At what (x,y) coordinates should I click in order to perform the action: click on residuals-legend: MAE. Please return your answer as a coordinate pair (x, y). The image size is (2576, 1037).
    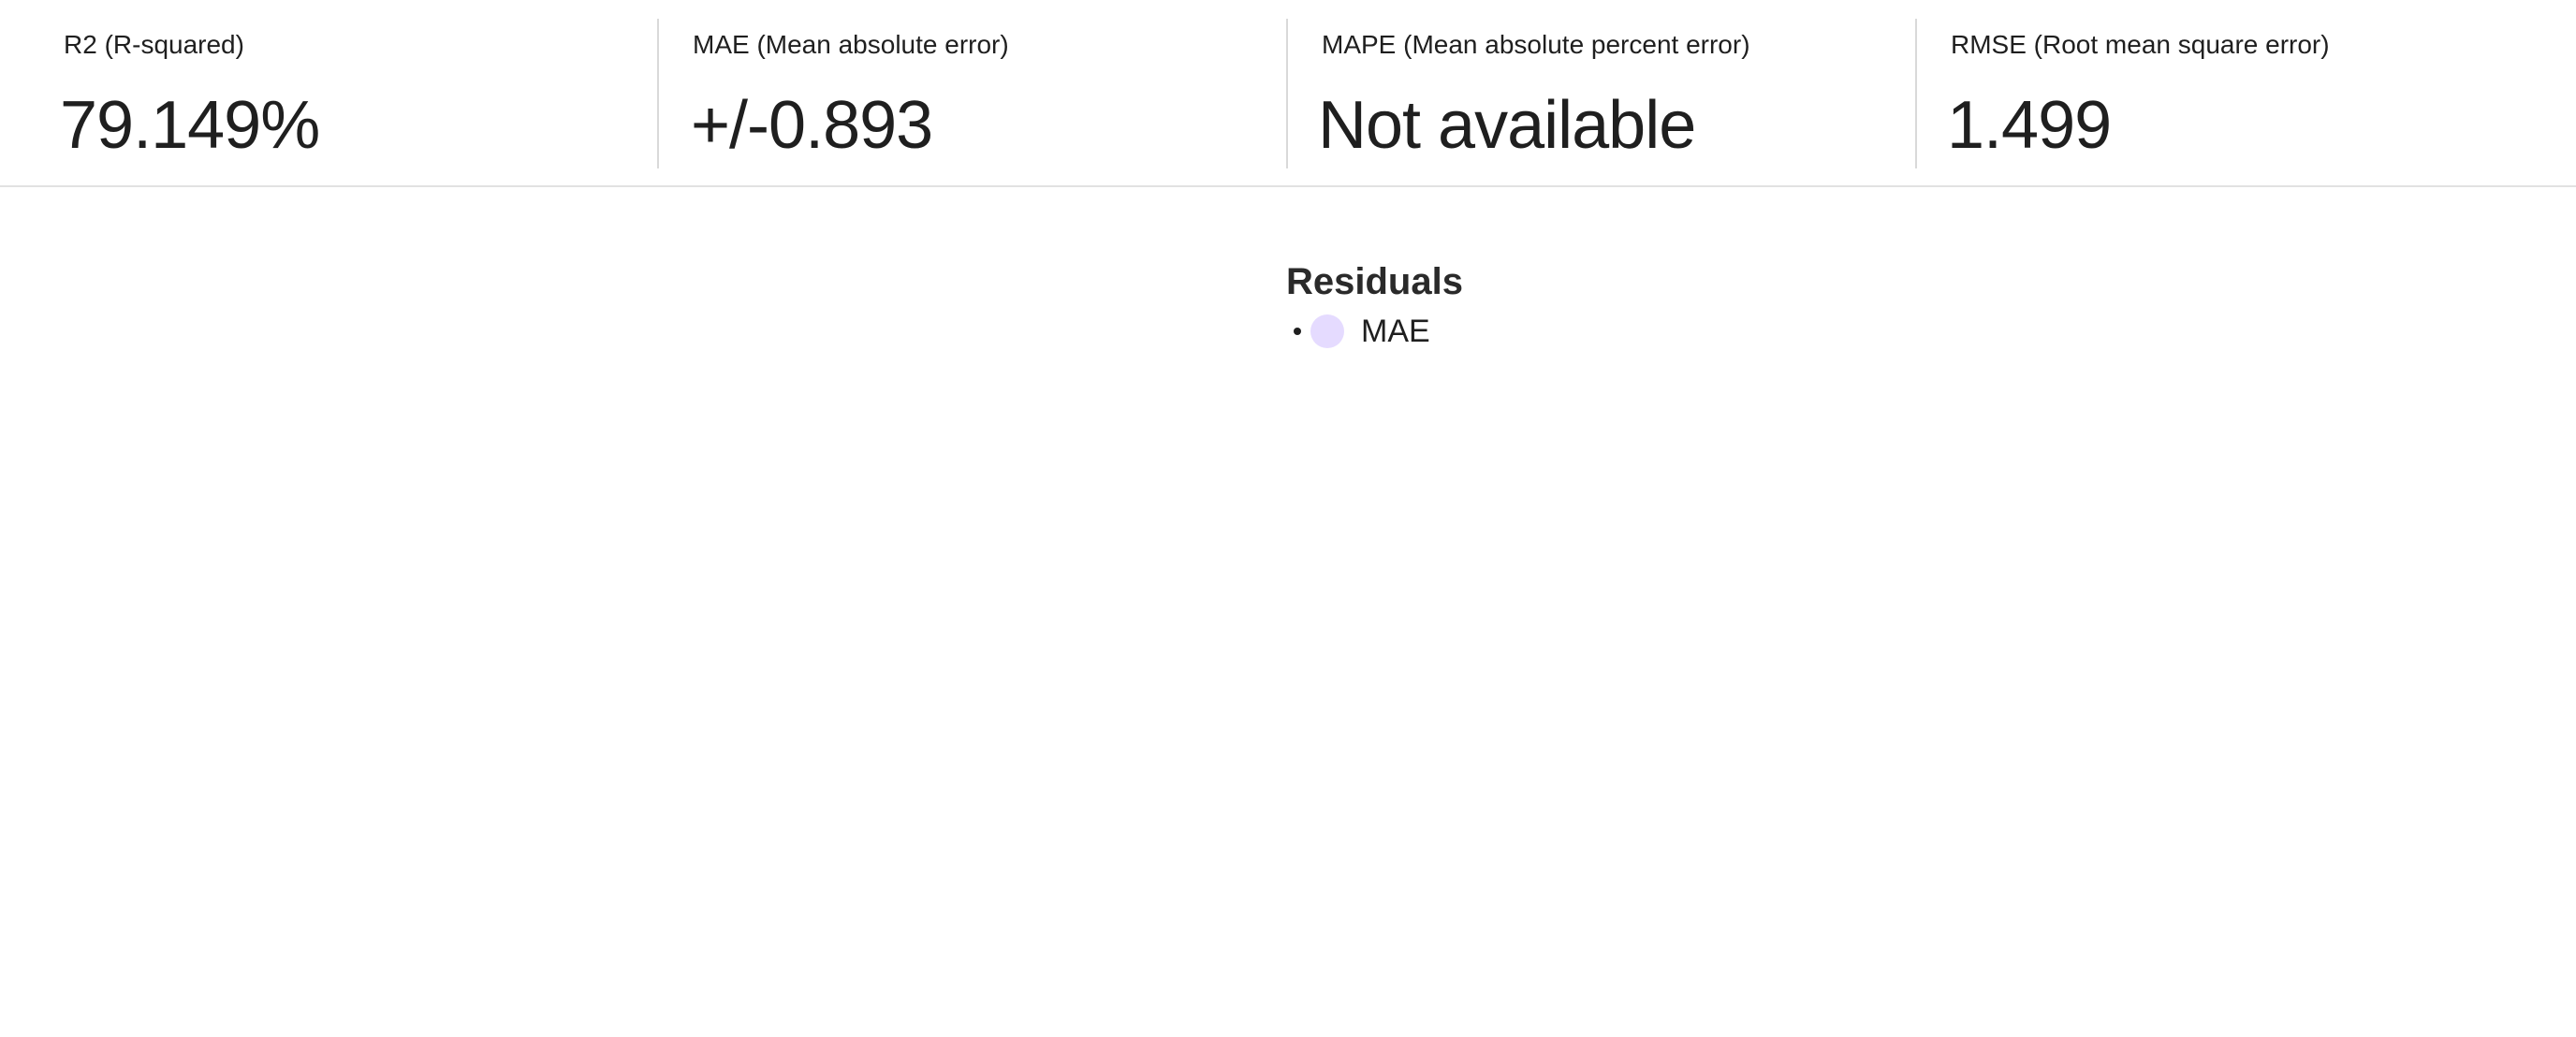
    Looking at the image, I should click on (1374, 331).